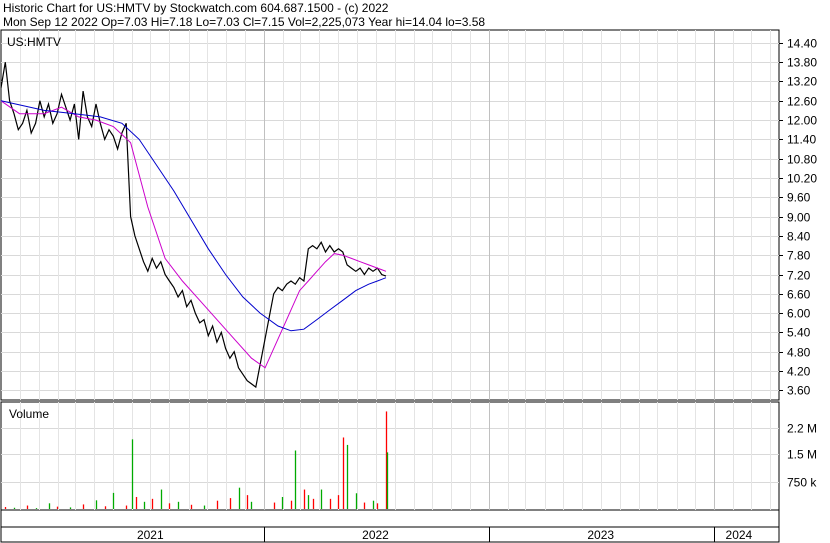 Image resolution: width=830 pixels, height=543 pixels. I want to click on price-tick-label: 3.60, so click(799, 391).